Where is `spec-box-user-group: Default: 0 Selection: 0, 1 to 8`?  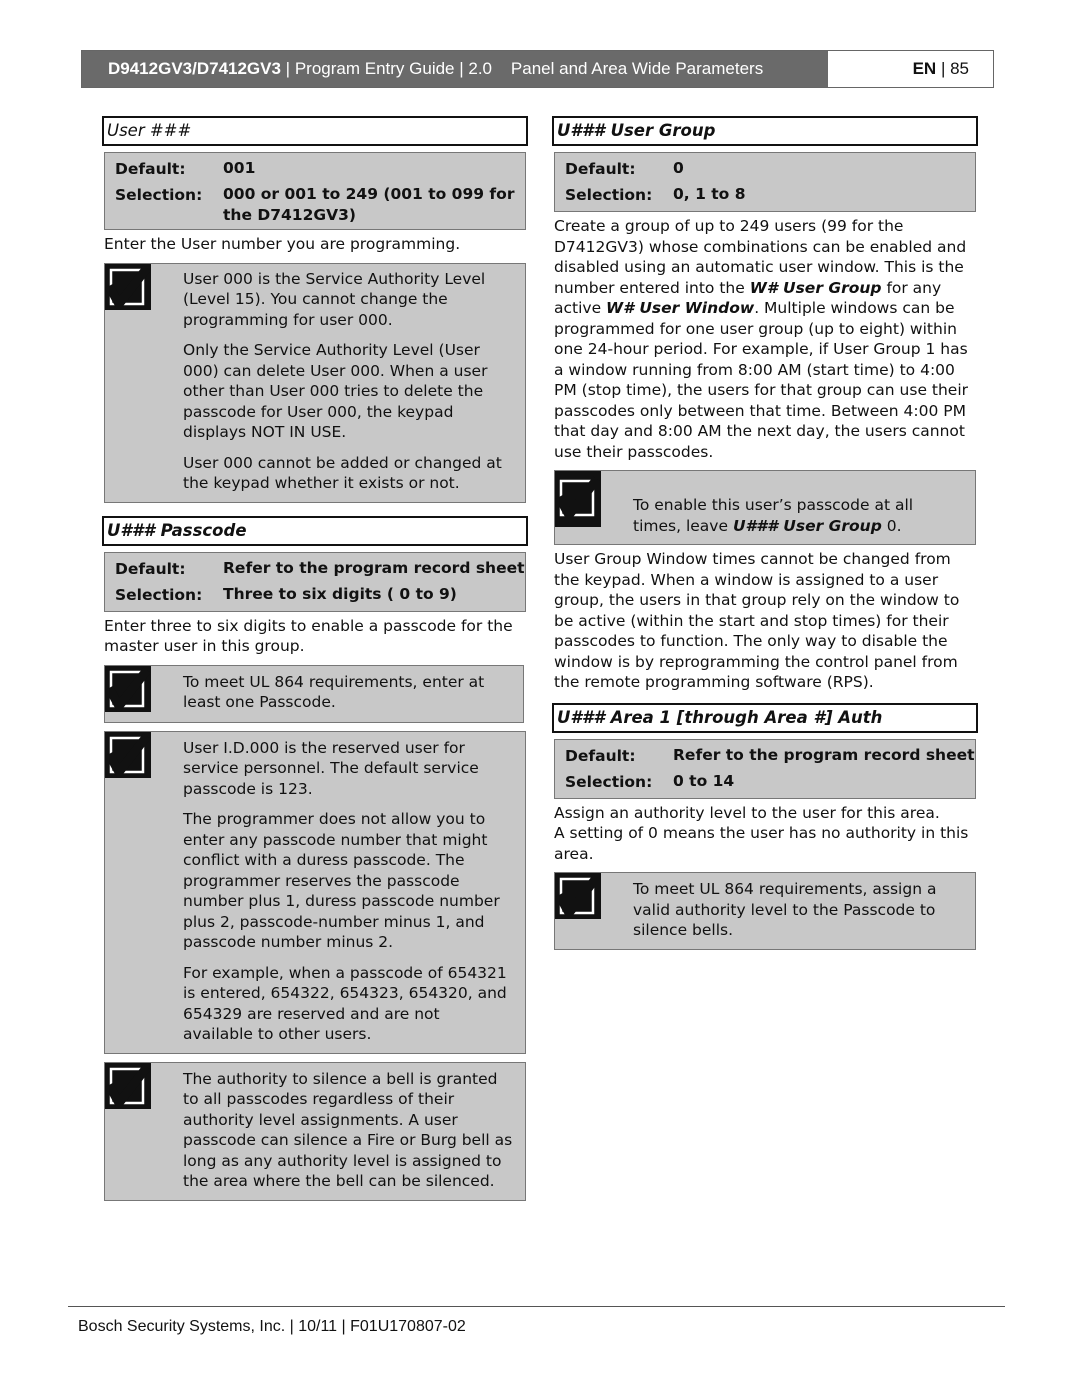
spec-box-user-group: Default: 0 Selection: 0, 1 to 8 is located at coordinates (765, 182).